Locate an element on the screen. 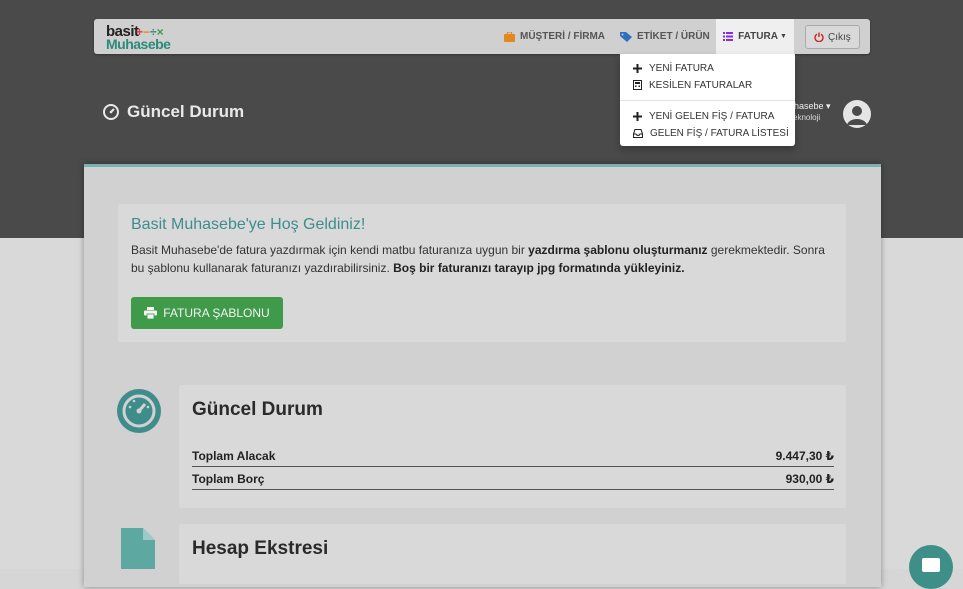 This screenshot has height=589, width=963. menu-item-label: GELEN FİŞ / FATURA LİSTESİ is located at coordinates (719, 133).